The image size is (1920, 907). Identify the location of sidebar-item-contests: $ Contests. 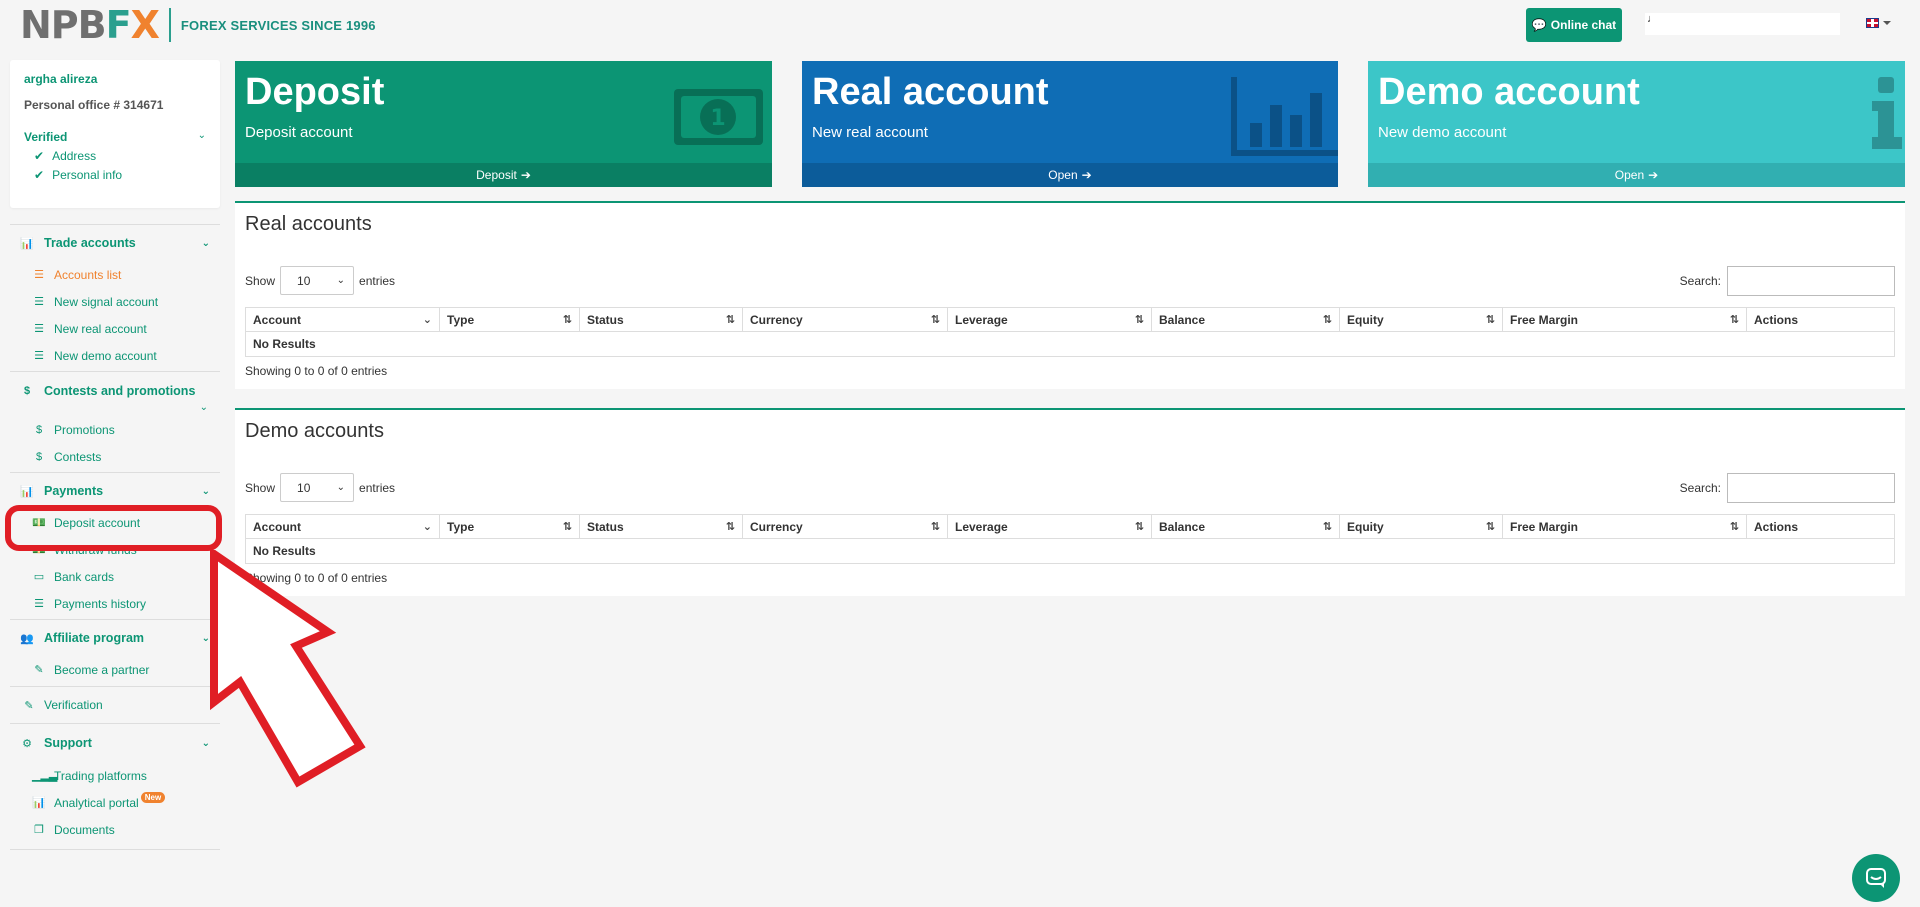
(115, 456).